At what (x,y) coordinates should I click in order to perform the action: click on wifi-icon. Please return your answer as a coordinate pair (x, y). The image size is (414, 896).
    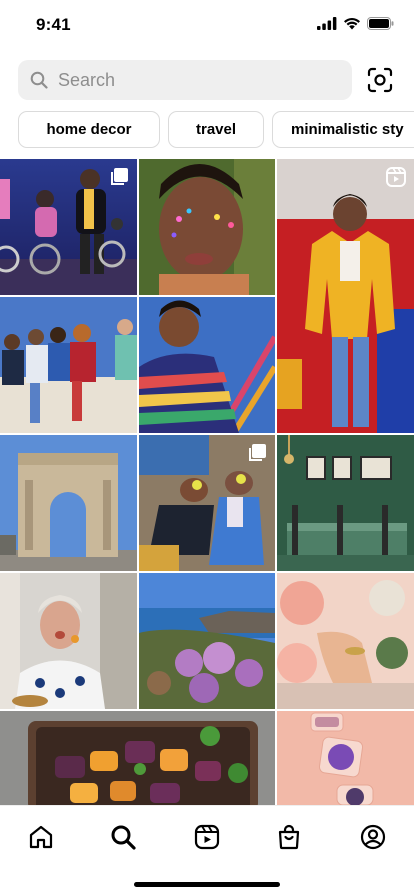
    Looking at the image, I should click on (352, 23).